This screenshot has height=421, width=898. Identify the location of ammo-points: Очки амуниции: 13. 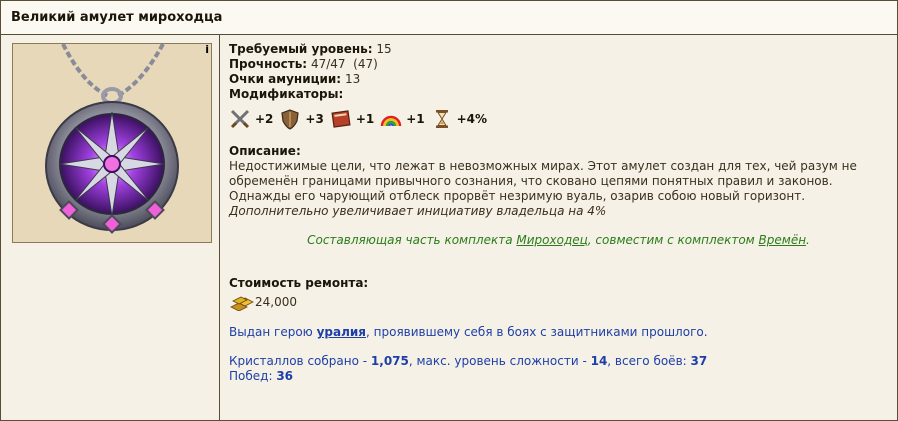
(295, 79).